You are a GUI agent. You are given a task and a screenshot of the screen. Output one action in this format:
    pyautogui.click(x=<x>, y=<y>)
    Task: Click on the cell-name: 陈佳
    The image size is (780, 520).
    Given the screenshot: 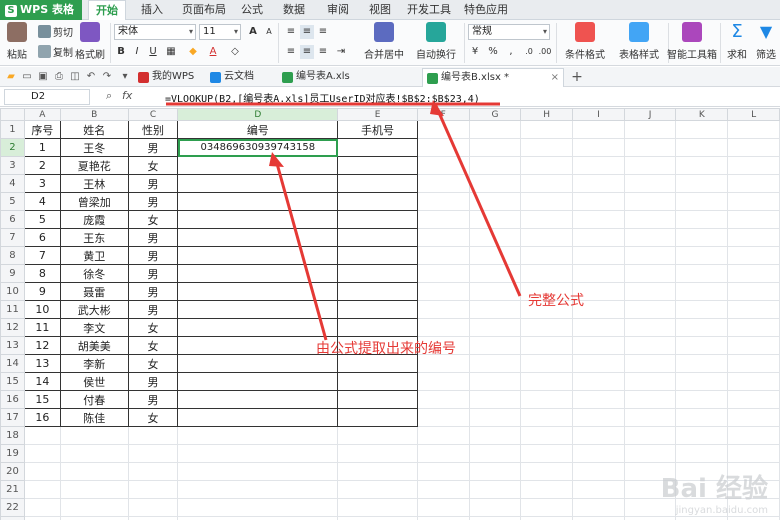 What is the action you would take?
    pyautogui.click(x=94, y=417)
    